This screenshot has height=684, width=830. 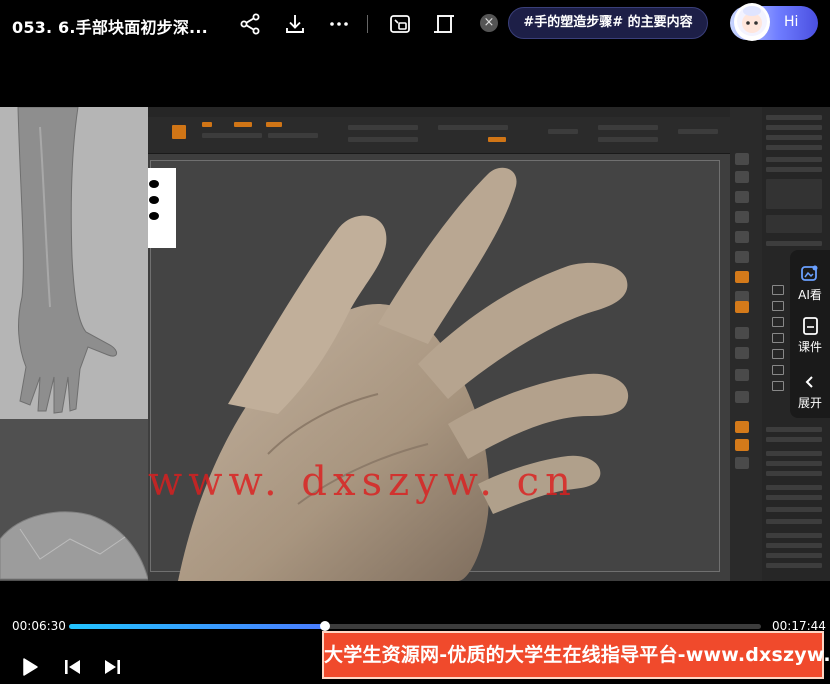 I want to click on courseware-icon, so click(x=810, y=326).